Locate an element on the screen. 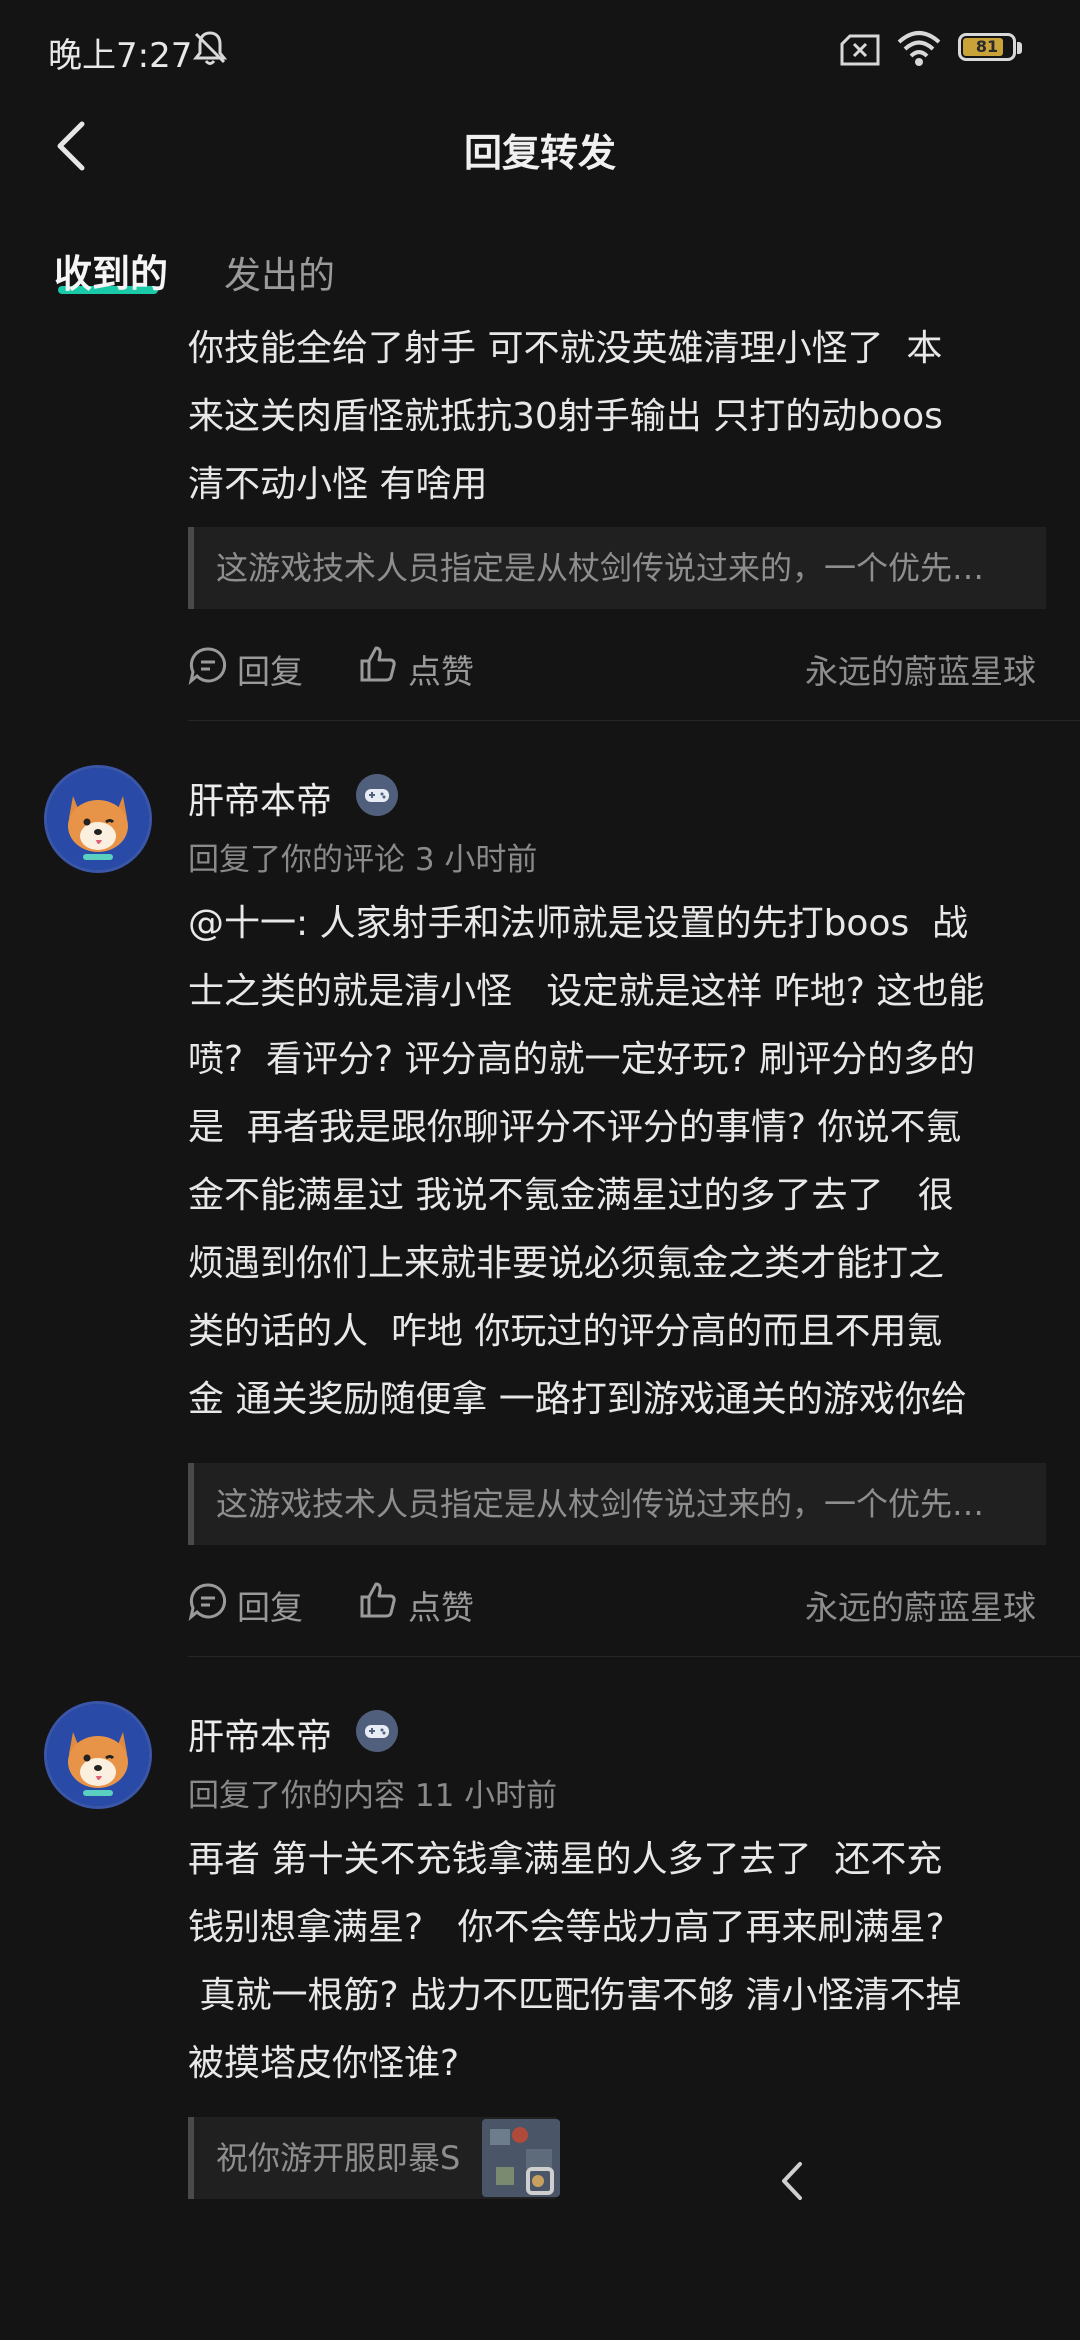 The height and width of the screenshot is (2340, 1080). tab-sent: 发出的 is located at coordinates (279, 272).